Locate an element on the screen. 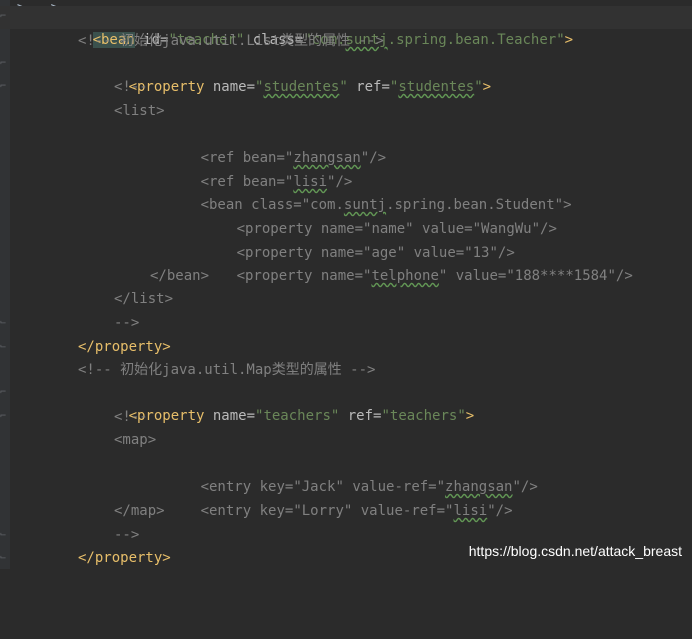 The height and width of the screenshot is (639, 692). code-line: <entry key="Lorry" value-ref="lisi"/> is located at coordinates (346, 498).